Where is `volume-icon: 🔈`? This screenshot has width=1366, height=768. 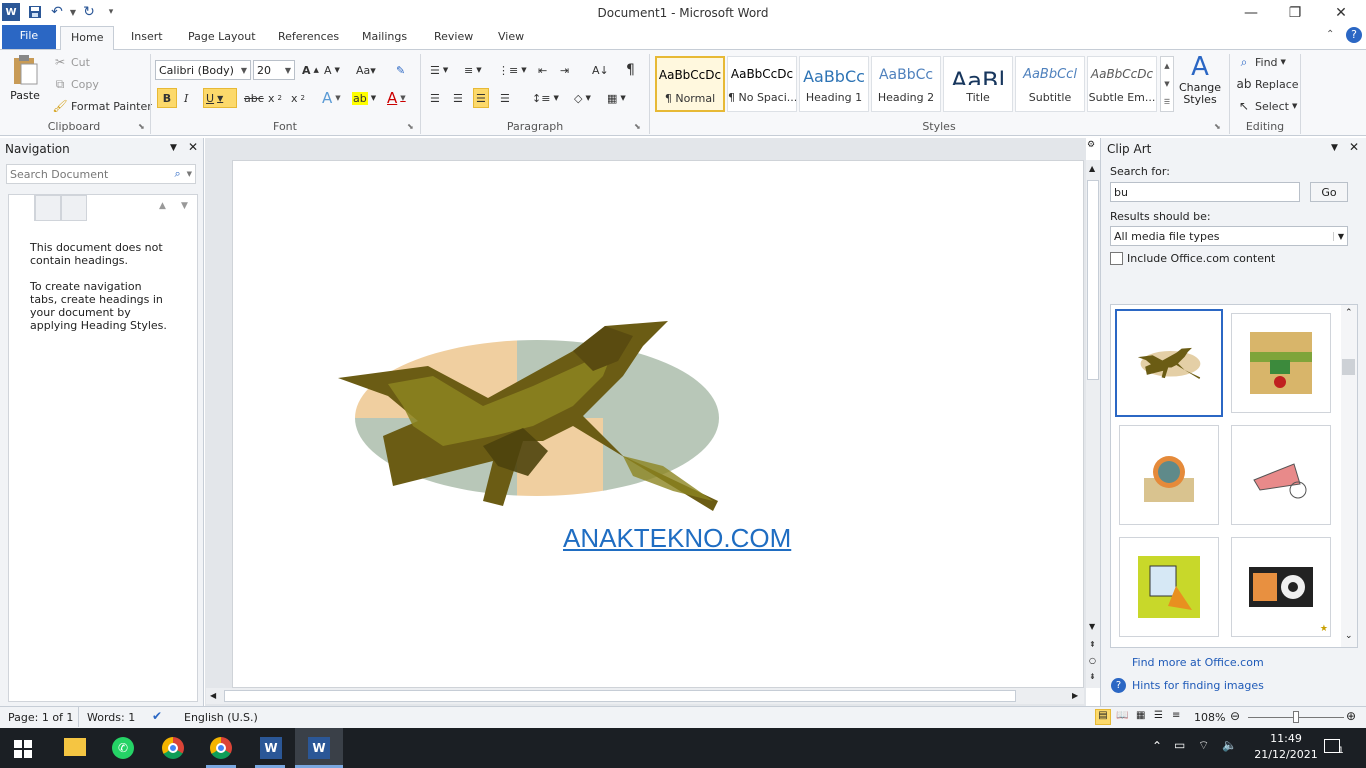 volume-icon: 🔈 is located at coordinates (1229, 745).